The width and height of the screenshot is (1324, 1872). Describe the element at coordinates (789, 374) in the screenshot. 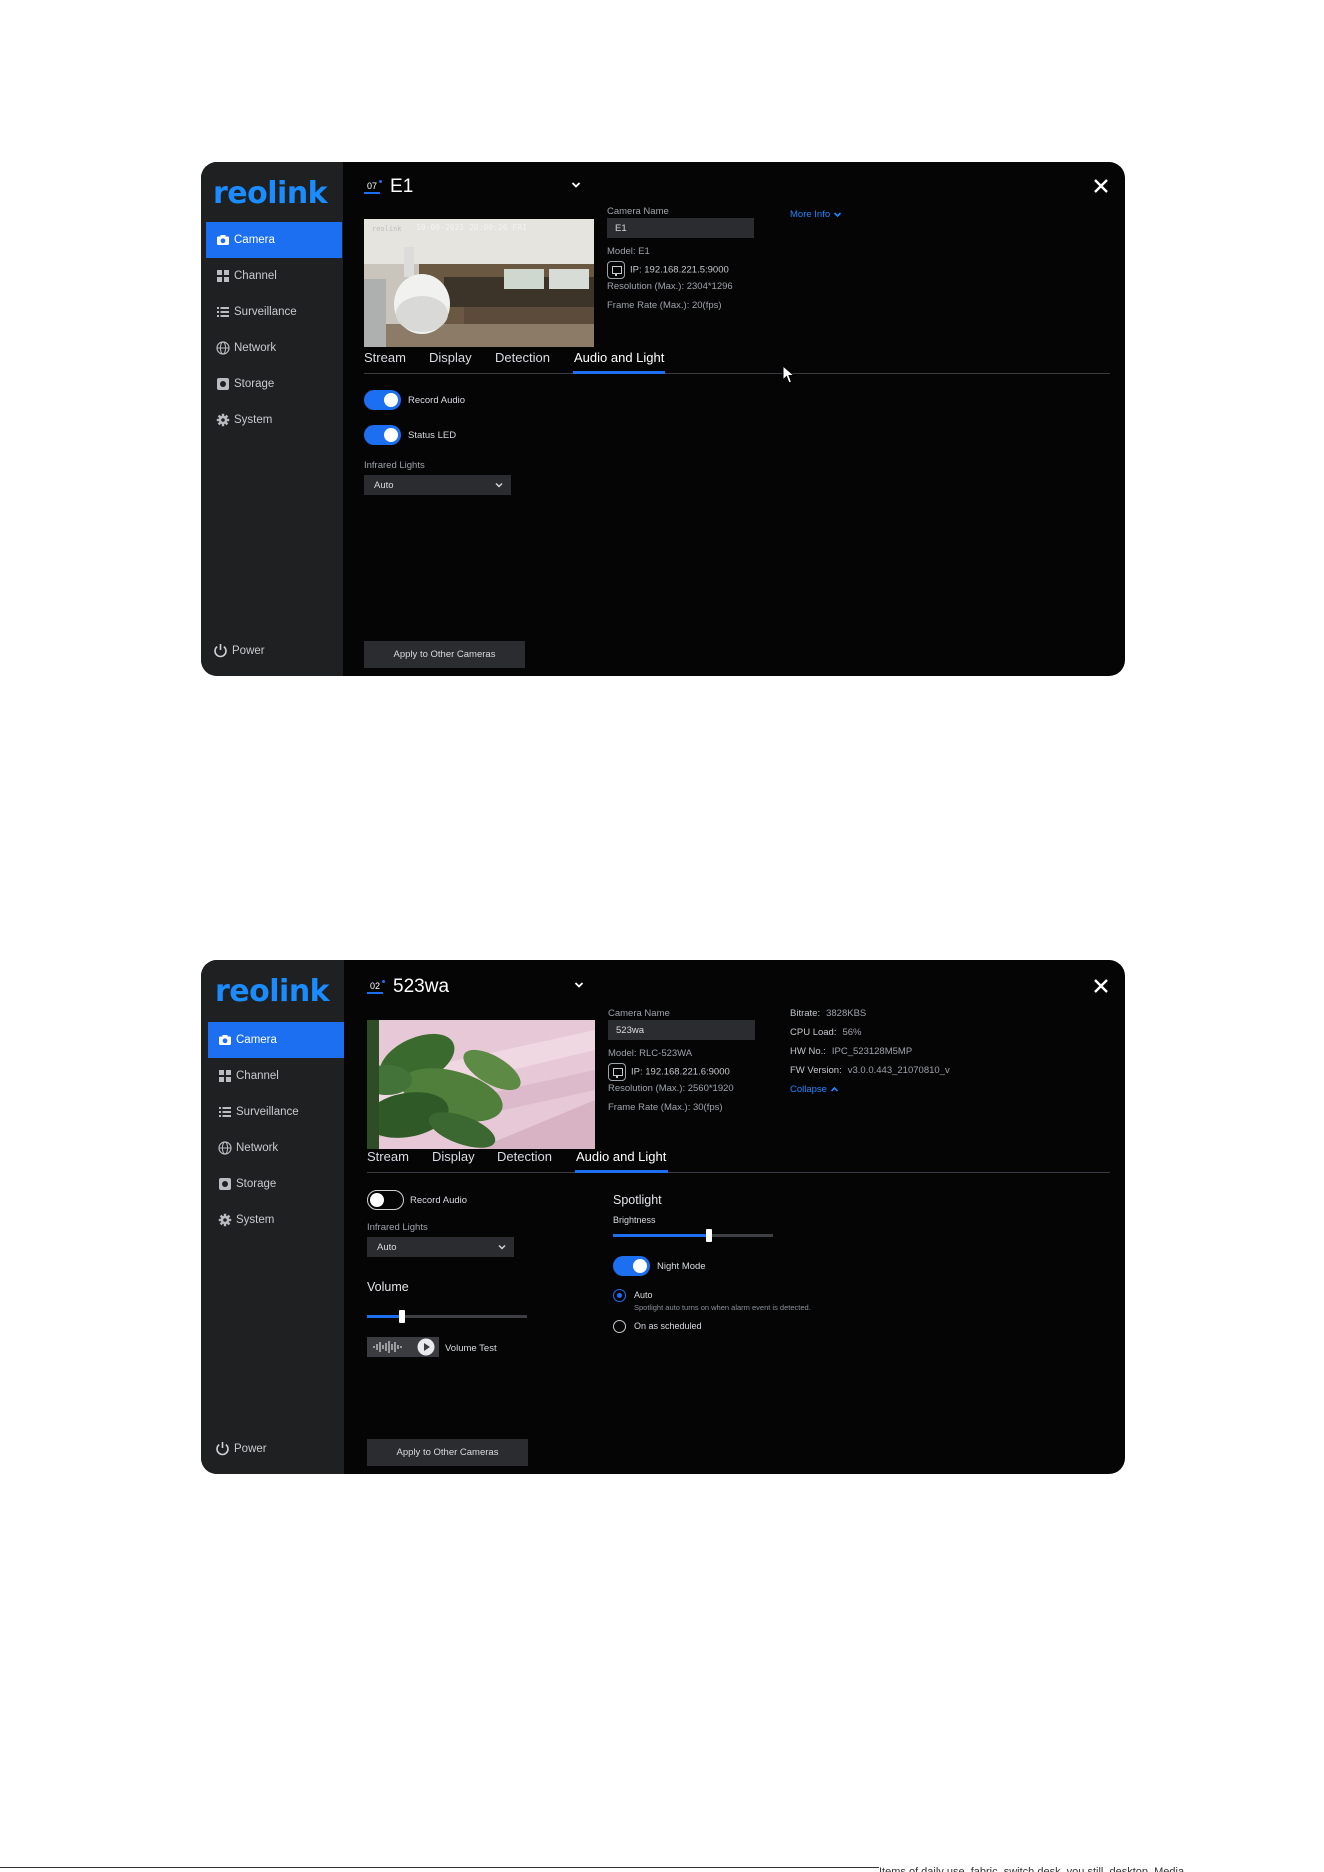

I see `mouse-cursor-icon` at that location.